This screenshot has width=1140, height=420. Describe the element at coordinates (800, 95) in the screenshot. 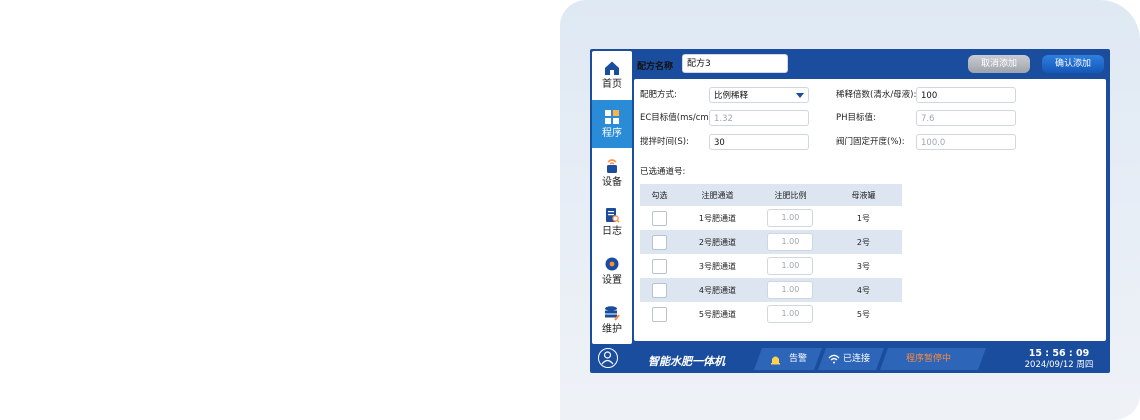

I see `chevron-down-icon` at that location.